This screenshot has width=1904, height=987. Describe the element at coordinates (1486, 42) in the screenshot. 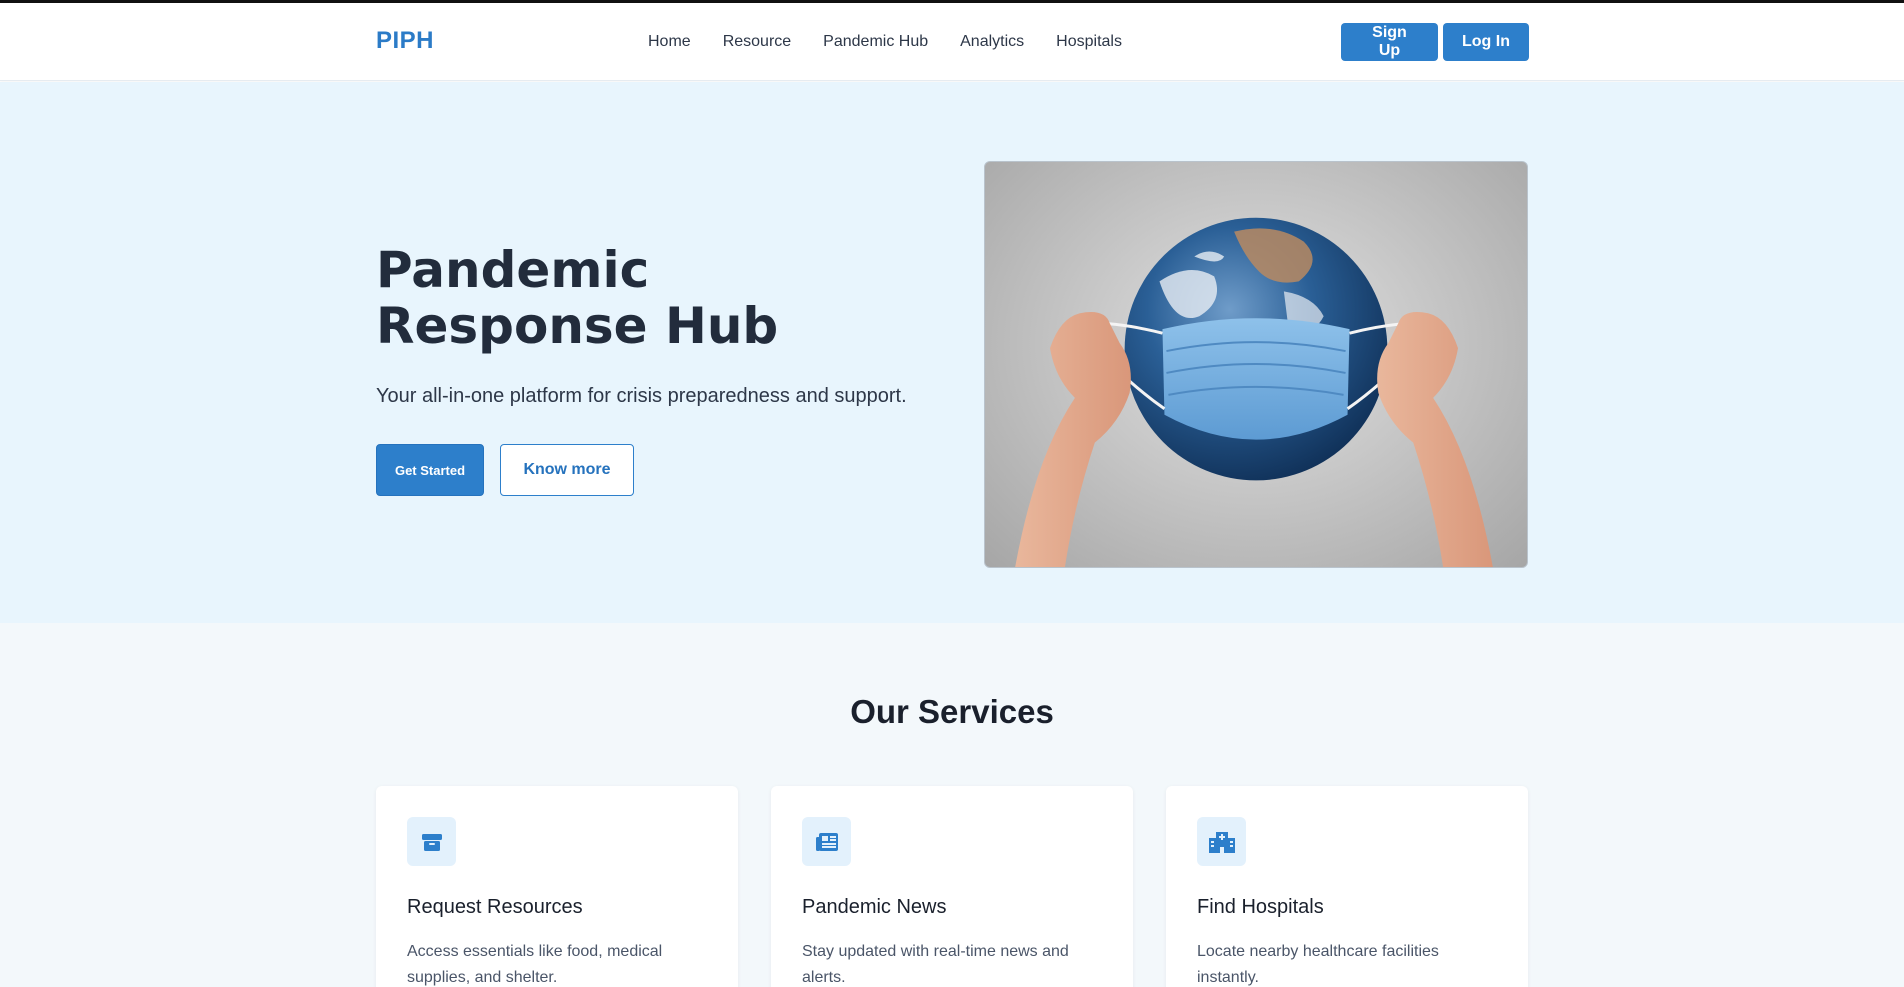

I see `log-in-button: Log In` at that location.